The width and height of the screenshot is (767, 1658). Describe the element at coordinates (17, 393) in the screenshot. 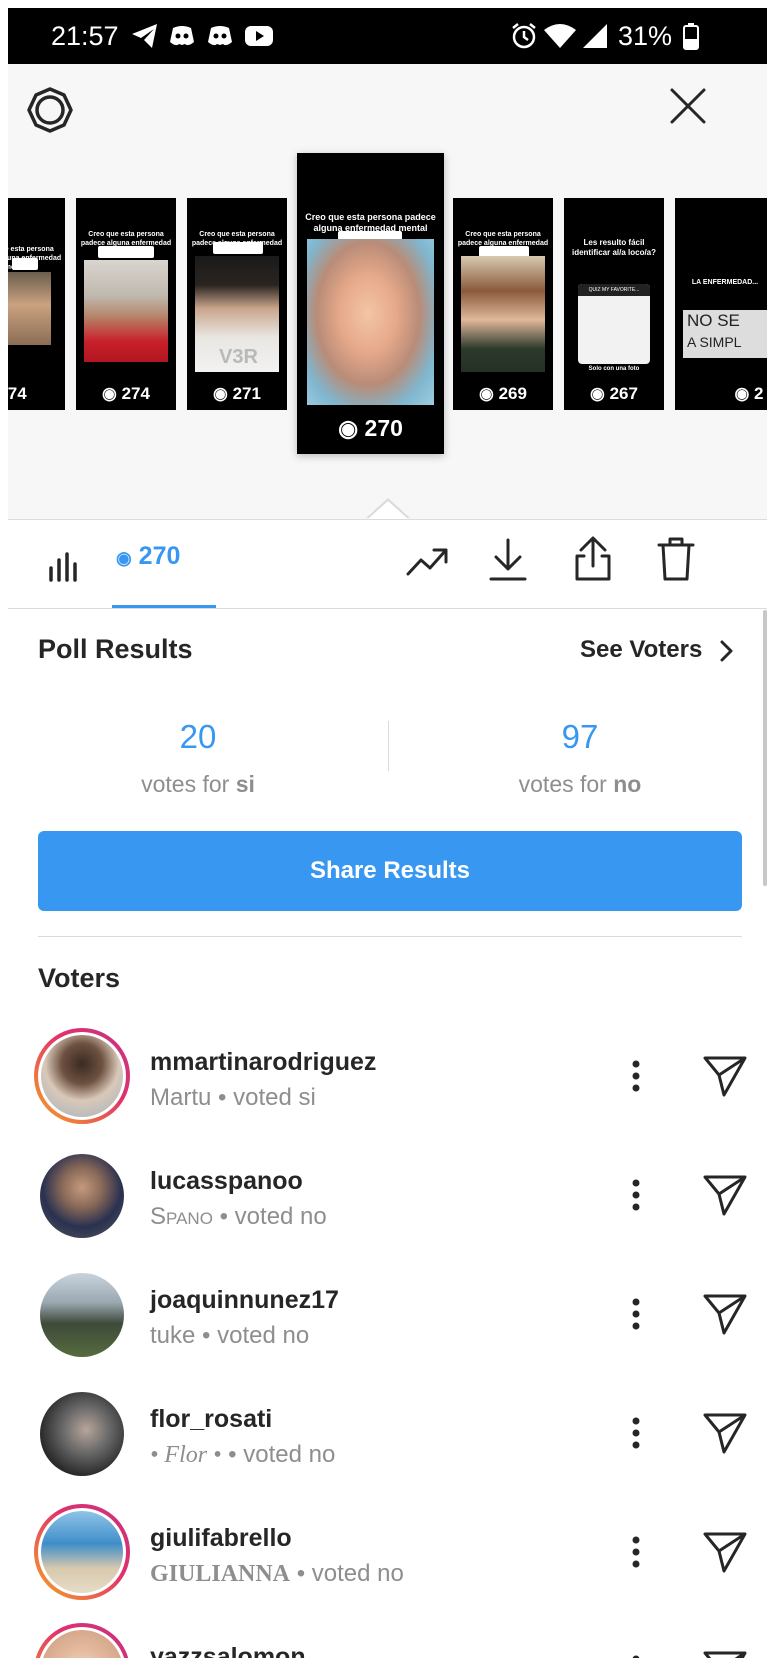

I see `story-view-count: 274` at that location.